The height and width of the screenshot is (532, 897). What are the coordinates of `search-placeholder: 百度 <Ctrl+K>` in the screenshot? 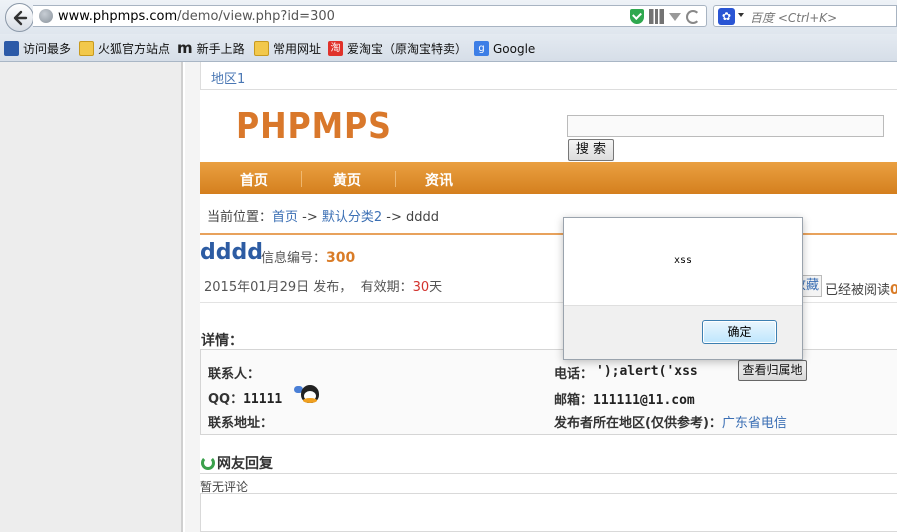 It's located at (794, 18).